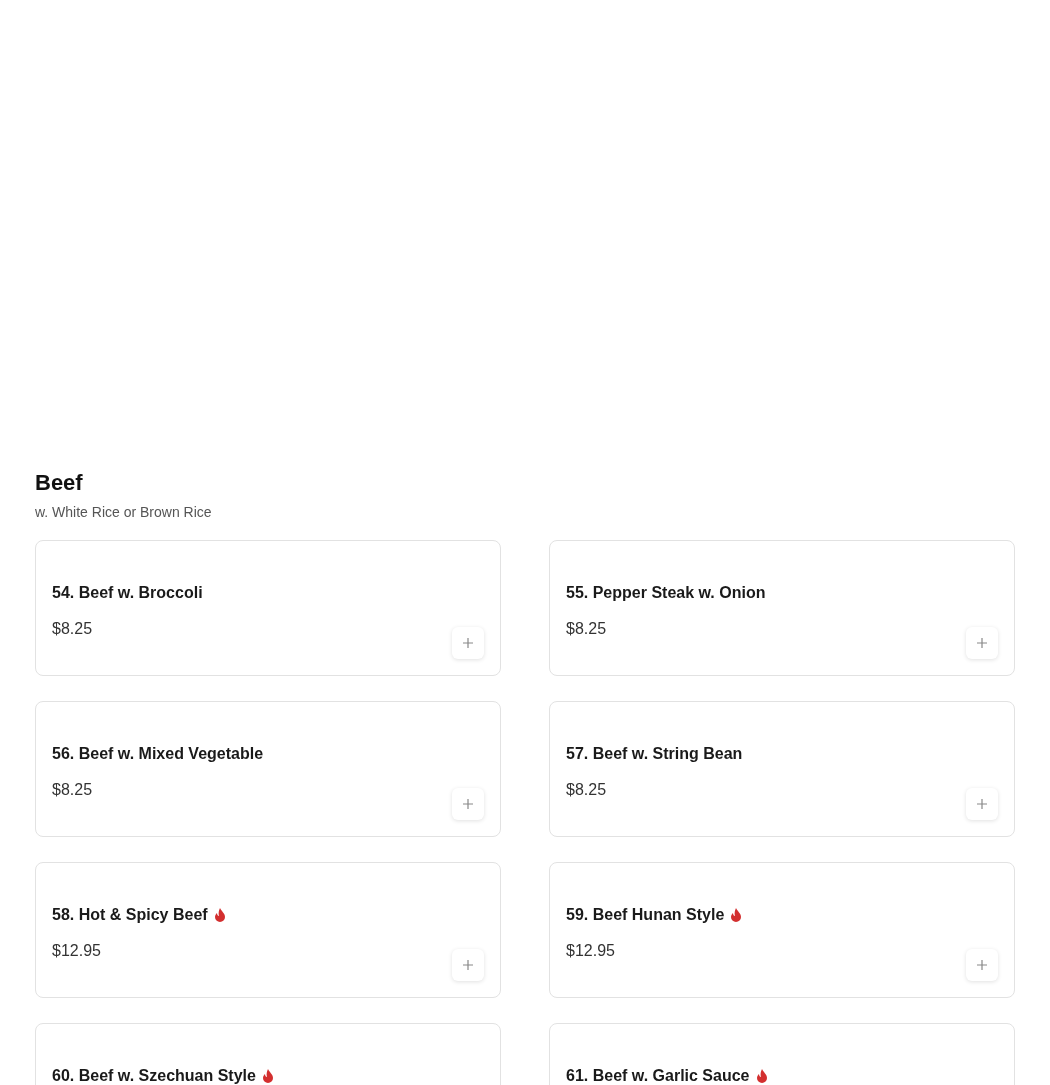 The image size is (1050, 1085). What do you see at coordinates (654, 754) in the screenshot?
I see `item-name: 57. Beef w. String Bean` at bounding box center [654, 754].